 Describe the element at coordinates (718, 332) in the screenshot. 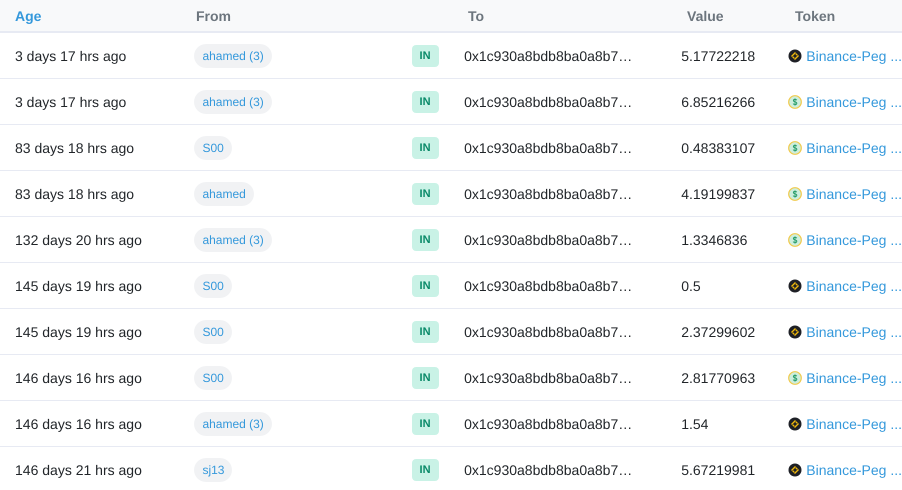

I see `value-text: 2.37299602` at that location.